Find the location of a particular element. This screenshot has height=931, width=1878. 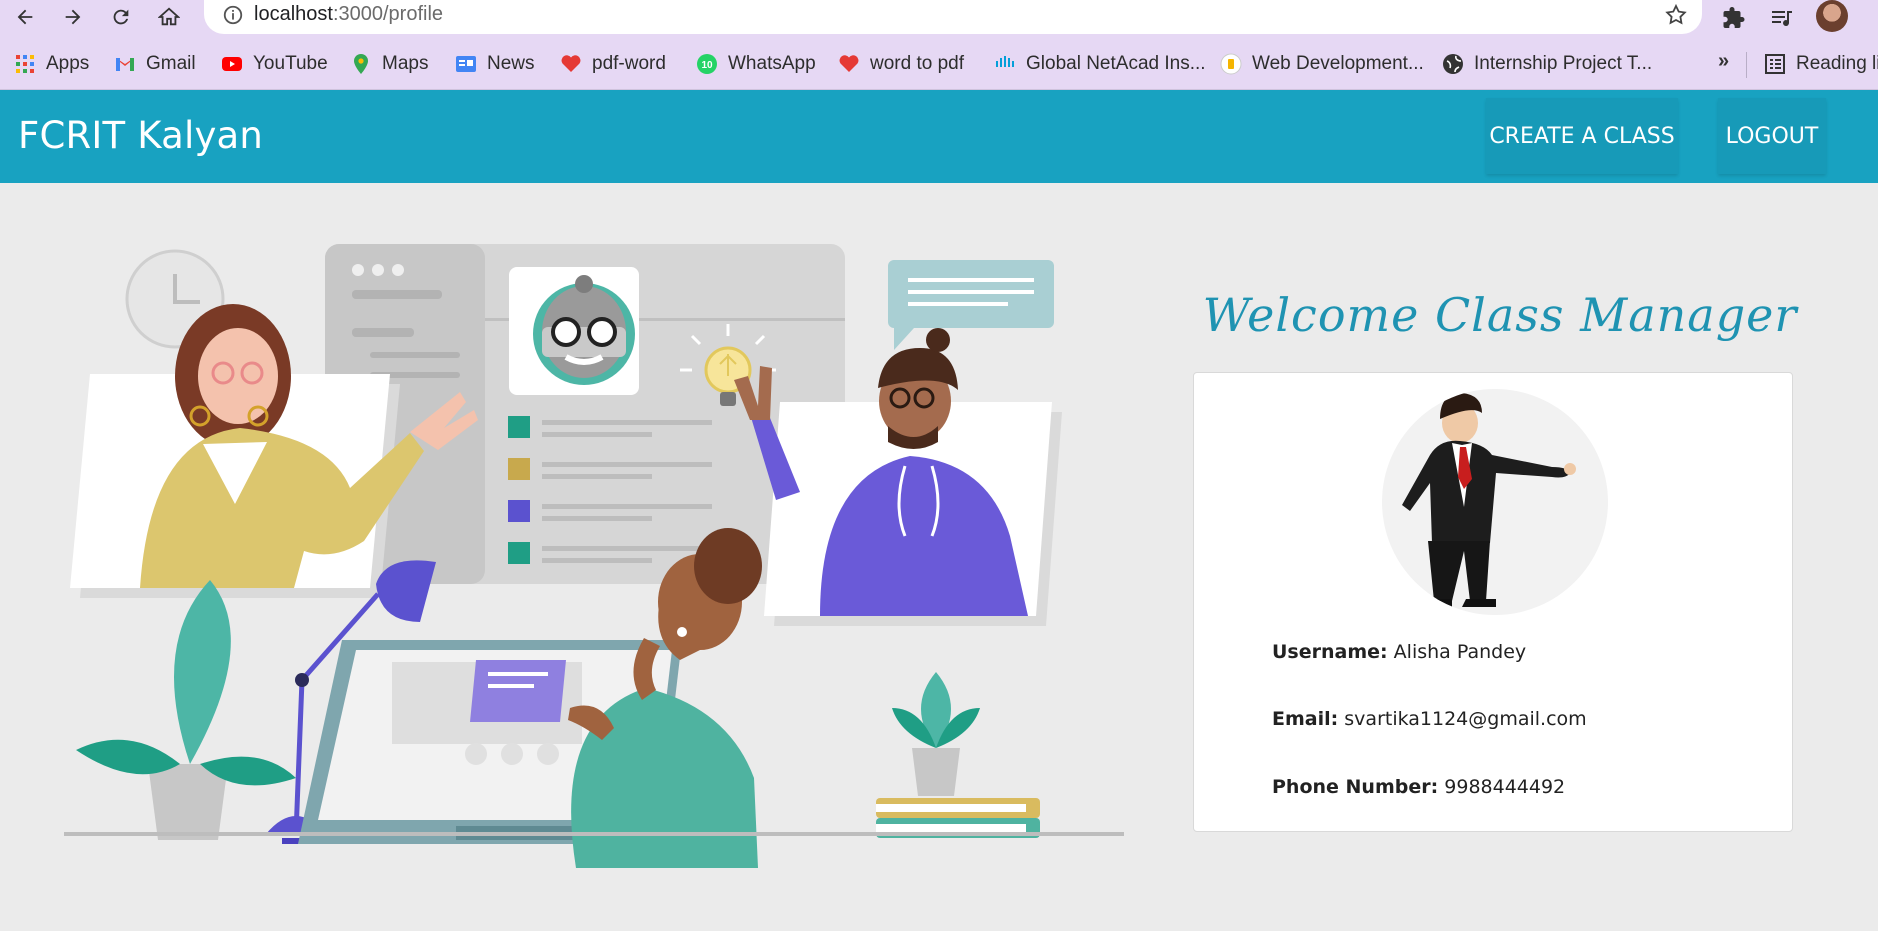

reading-list-icon is located at coordinates (1775, 64).